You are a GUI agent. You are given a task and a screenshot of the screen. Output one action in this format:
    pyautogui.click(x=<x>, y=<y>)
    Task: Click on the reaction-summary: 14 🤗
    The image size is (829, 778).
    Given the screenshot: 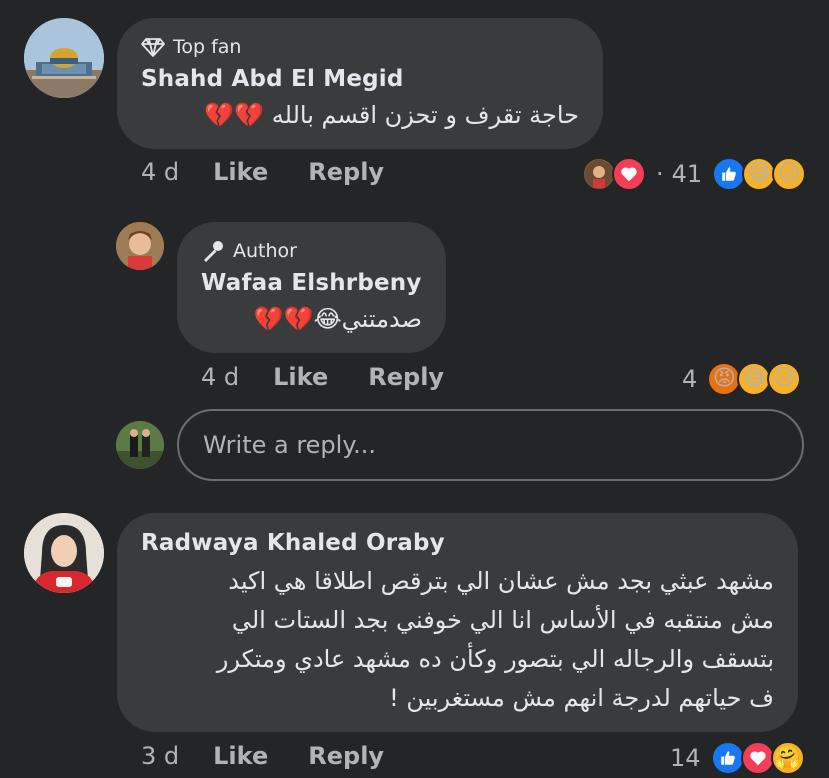 What is the action you would take?
    pyautogui.click(x=737, y=758)
    